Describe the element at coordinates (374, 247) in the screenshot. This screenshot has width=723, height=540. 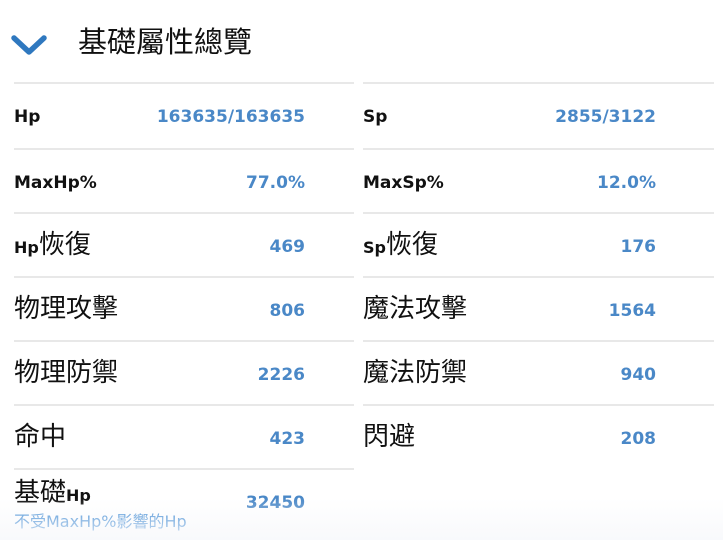
I see `stat-label-sp-regen-prefix: Sp` at that location.